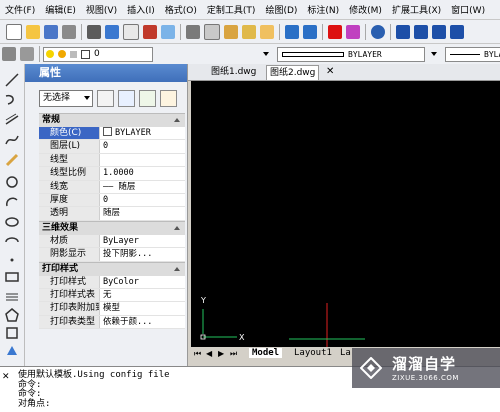 Image resolution: width=500 pixels, height=412 pixels. I want to click on property-value: BYLAYER, so click(142, 133).